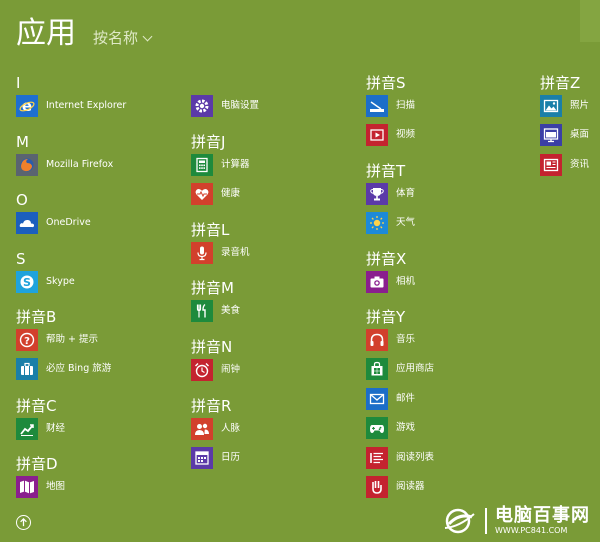  What do you see at coordinates (580, 105) in the screenshot?
I see `app-label: 照片` at bounding box center [580, 105].